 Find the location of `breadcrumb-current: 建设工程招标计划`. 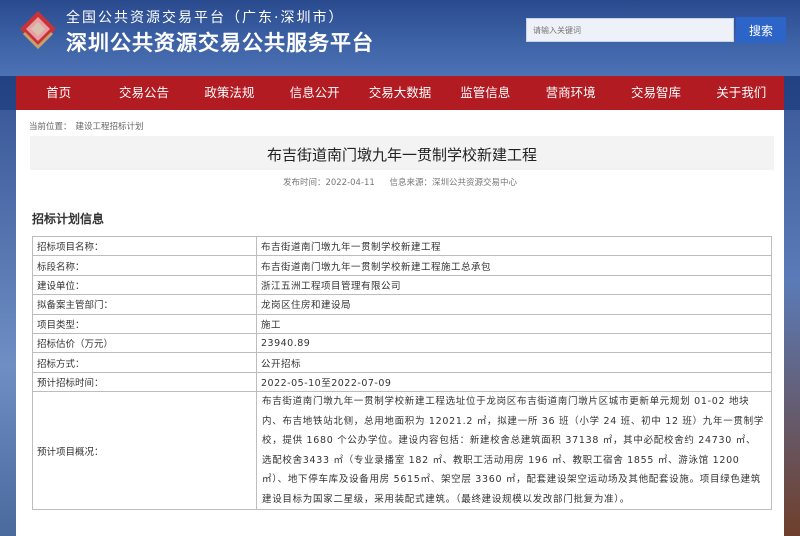

breadcrumb-current: 建设工程招标计划 is located at coordinates (110, 127).